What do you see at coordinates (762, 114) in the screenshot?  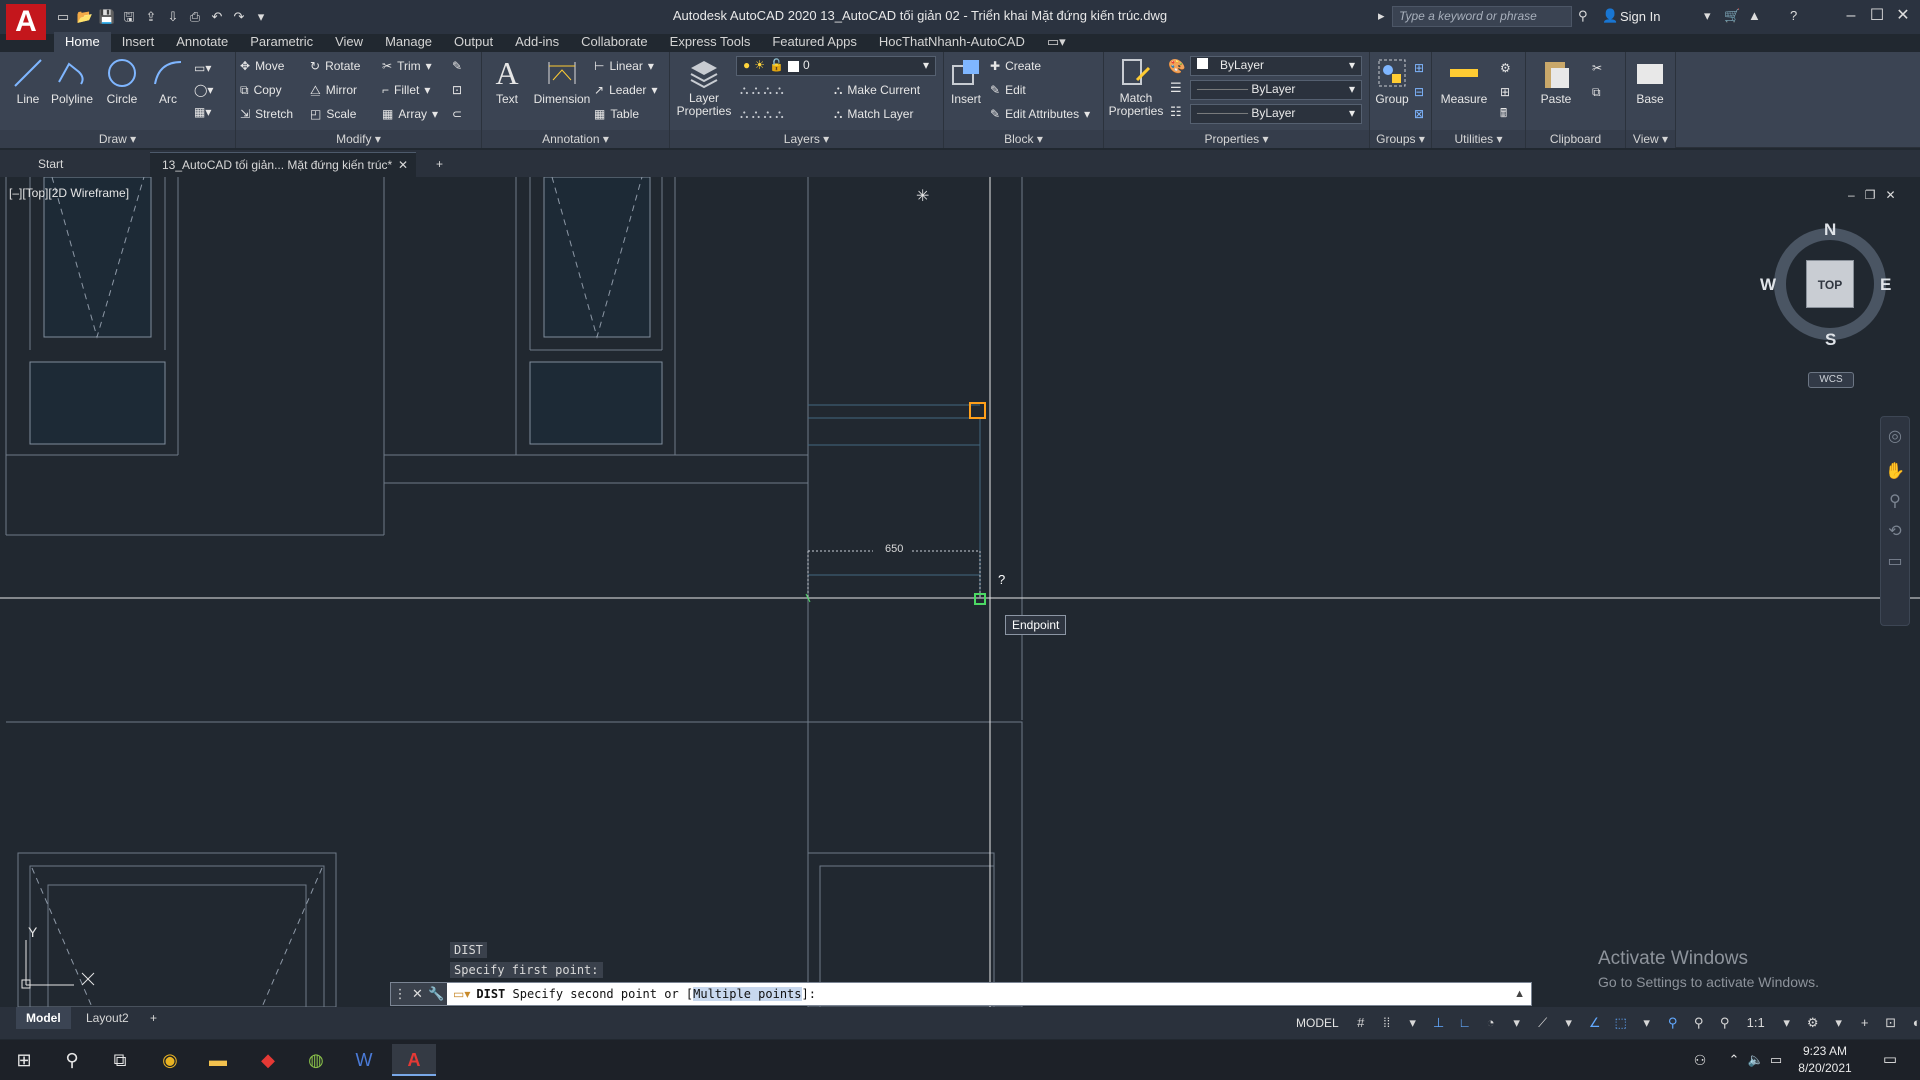 I see `layer-tools-row2-icon: ⛬ ⛬ ⛬ ⛬` at bounding box center [762, 114].